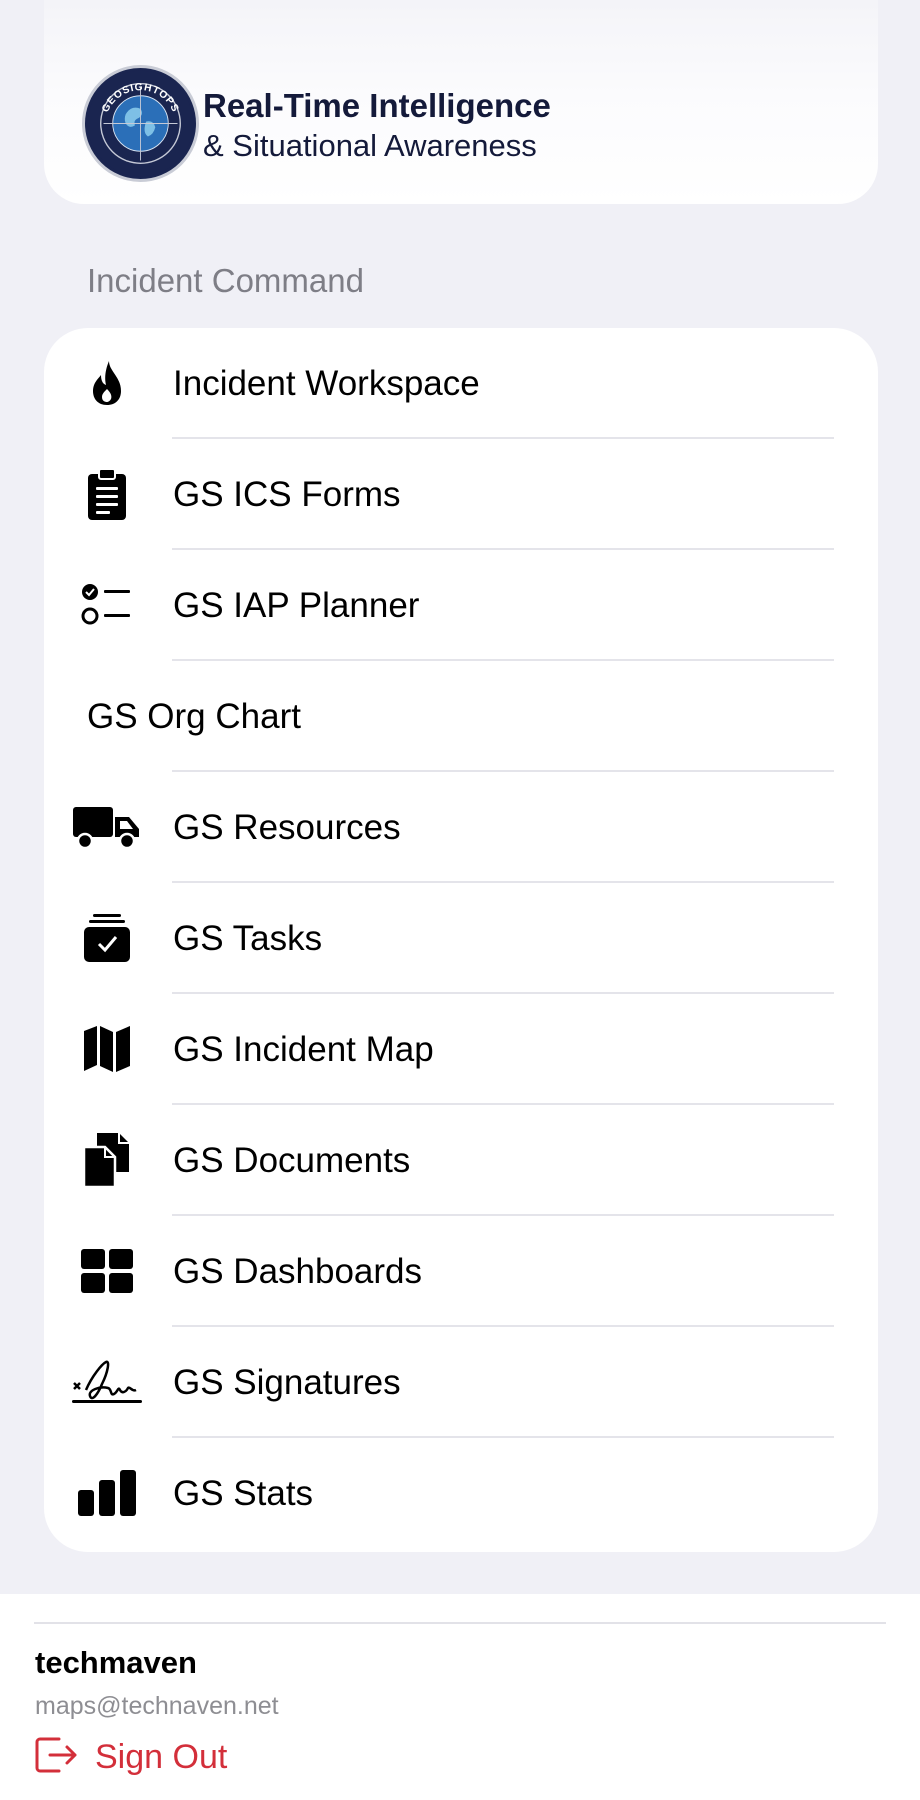  I want to click on truck-icon, so click(107, 827).